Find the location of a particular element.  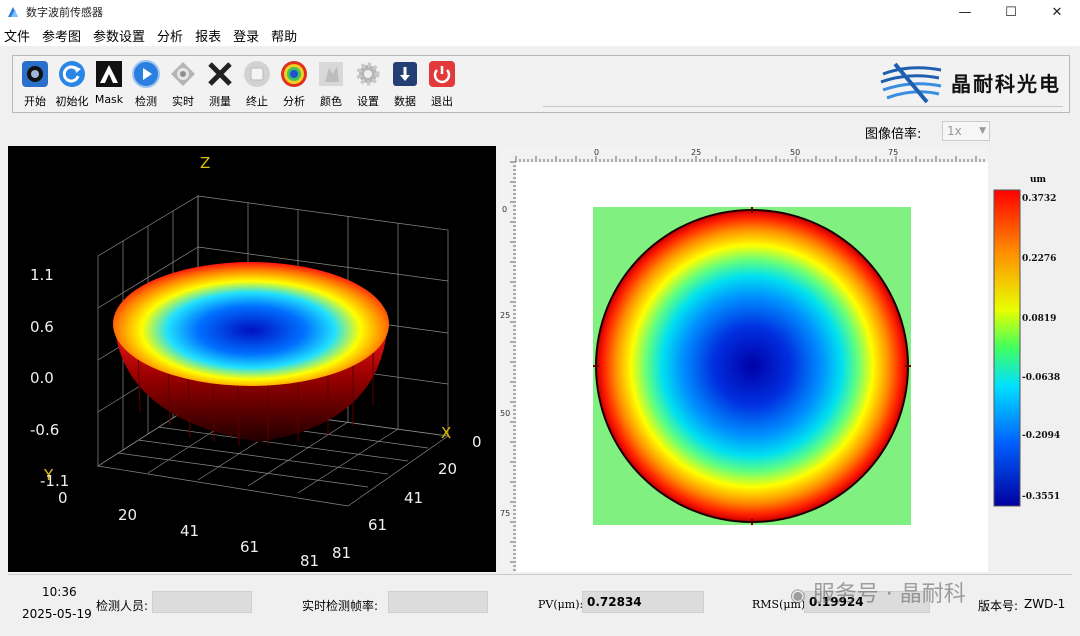

stop-button: 终止 is located at coordinates (257, 84).